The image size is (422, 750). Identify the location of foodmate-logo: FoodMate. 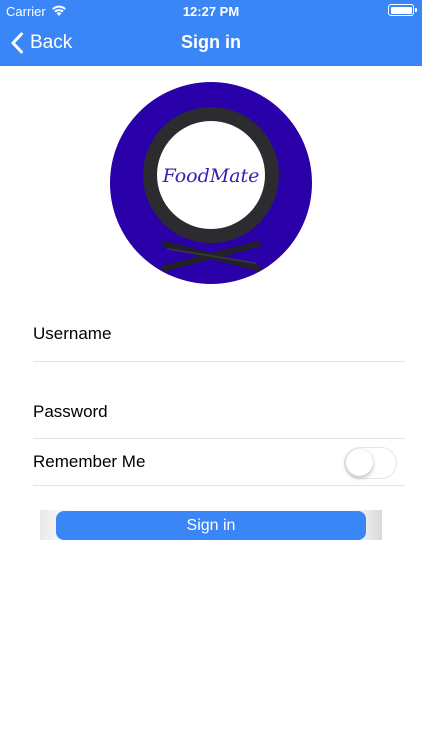
(211, 183).